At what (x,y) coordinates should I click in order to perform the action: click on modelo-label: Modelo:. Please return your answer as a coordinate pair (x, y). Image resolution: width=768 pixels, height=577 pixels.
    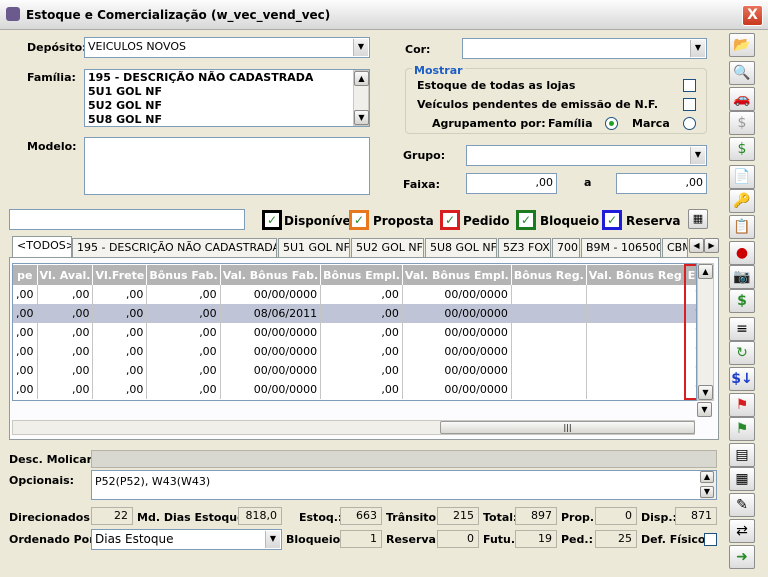
    Looking at the image, I should click on (52, 146).